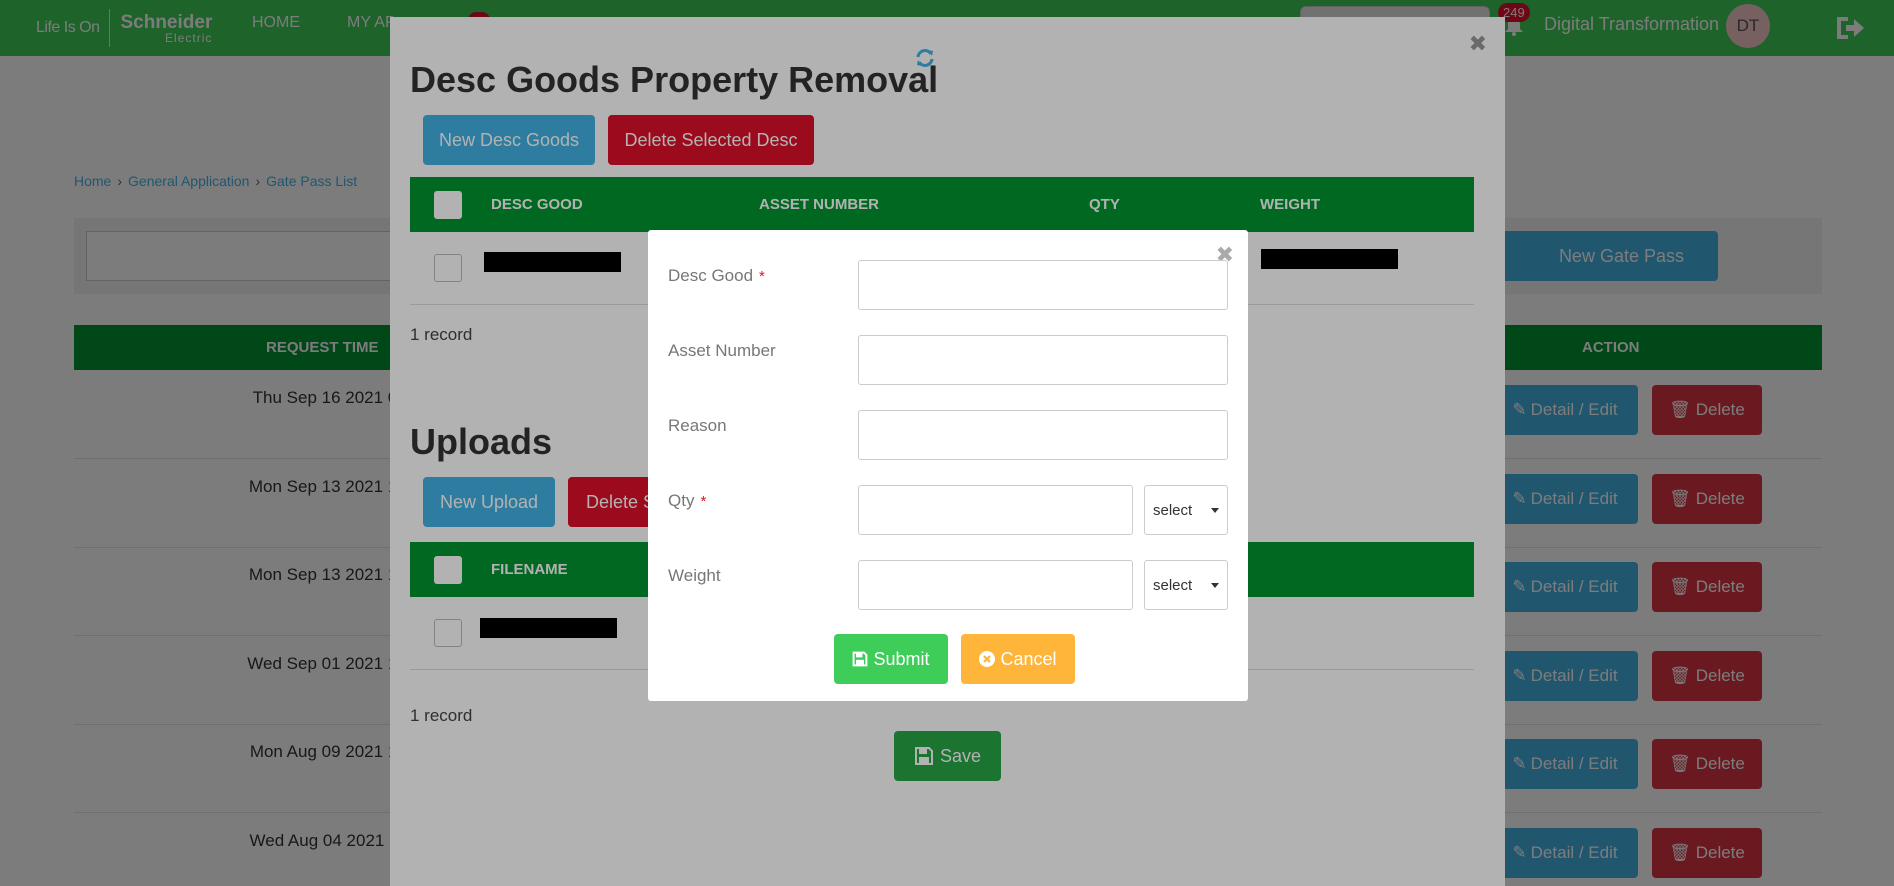  What do you see at coordinates (681, 500) in the screenshot?
I see `qty-label-text: Qty` at bounding box center [681, 500].